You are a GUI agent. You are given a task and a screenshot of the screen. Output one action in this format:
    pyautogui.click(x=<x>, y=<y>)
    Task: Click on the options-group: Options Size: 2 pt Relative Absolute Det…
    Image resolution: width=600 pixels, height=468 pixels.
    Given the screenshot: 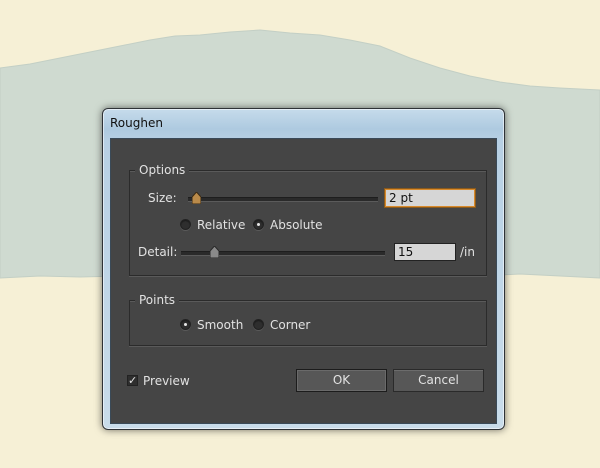 What is the action you would take?
    pyautogui.click(x=308, y=219)
    